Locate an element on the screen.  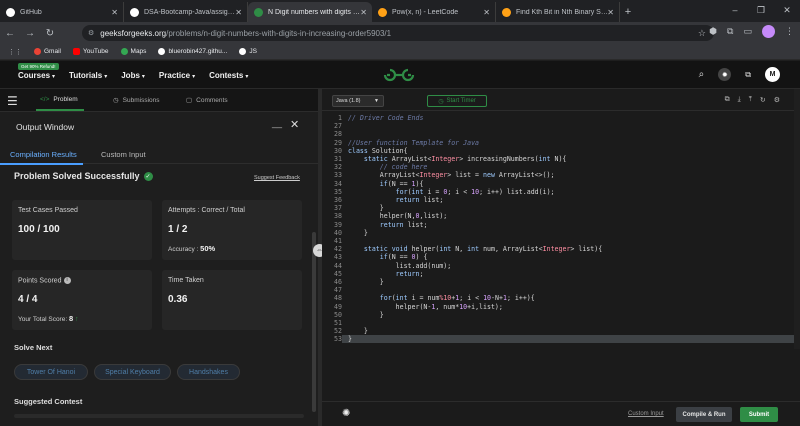
left-panel-scrollbar is located at coordinates (314, 322).